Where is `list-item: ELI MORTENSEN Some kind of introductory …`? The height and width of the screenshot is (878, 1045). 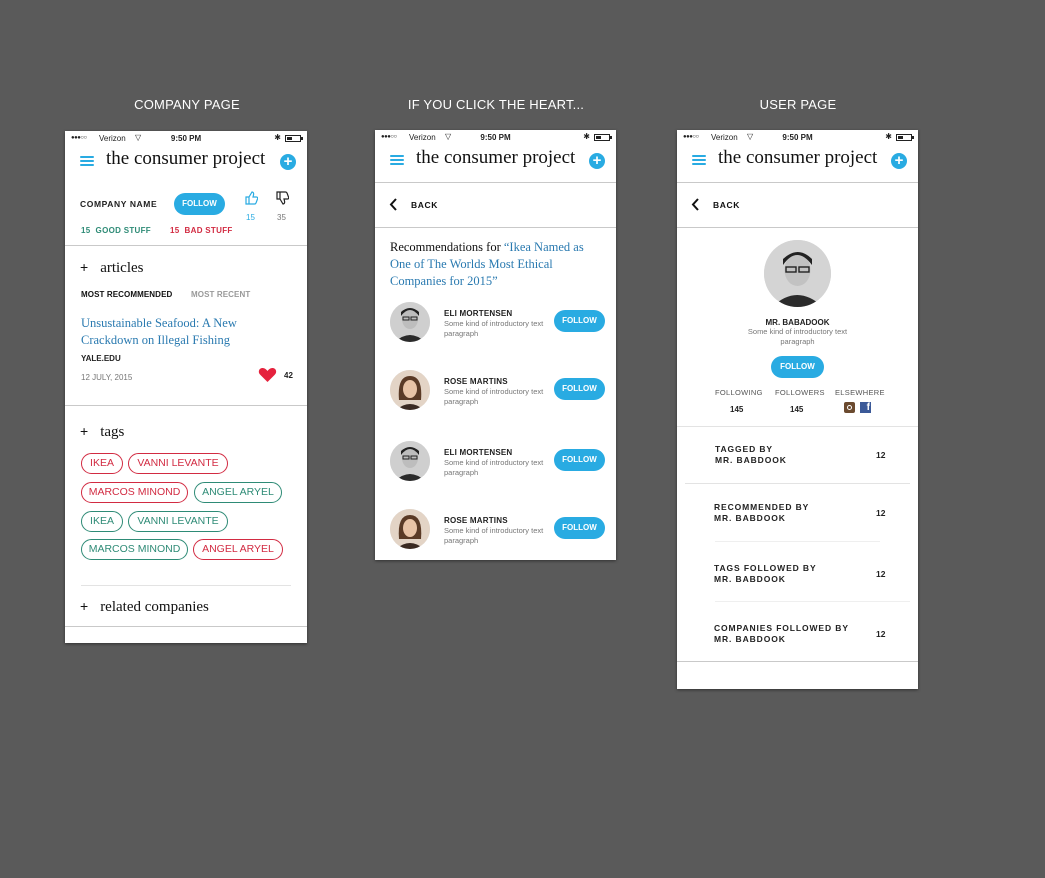 list-item: ELI MORTENSEN Some kind of introductory … is located at coordinates (495, 463).